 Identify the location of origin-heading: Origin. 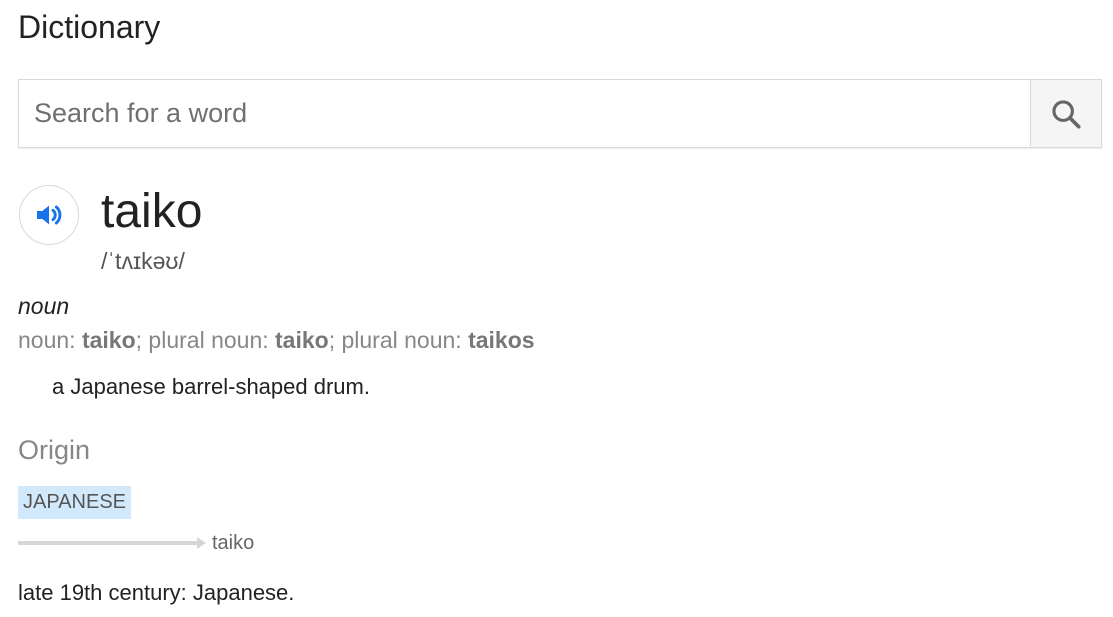
(54, 450).